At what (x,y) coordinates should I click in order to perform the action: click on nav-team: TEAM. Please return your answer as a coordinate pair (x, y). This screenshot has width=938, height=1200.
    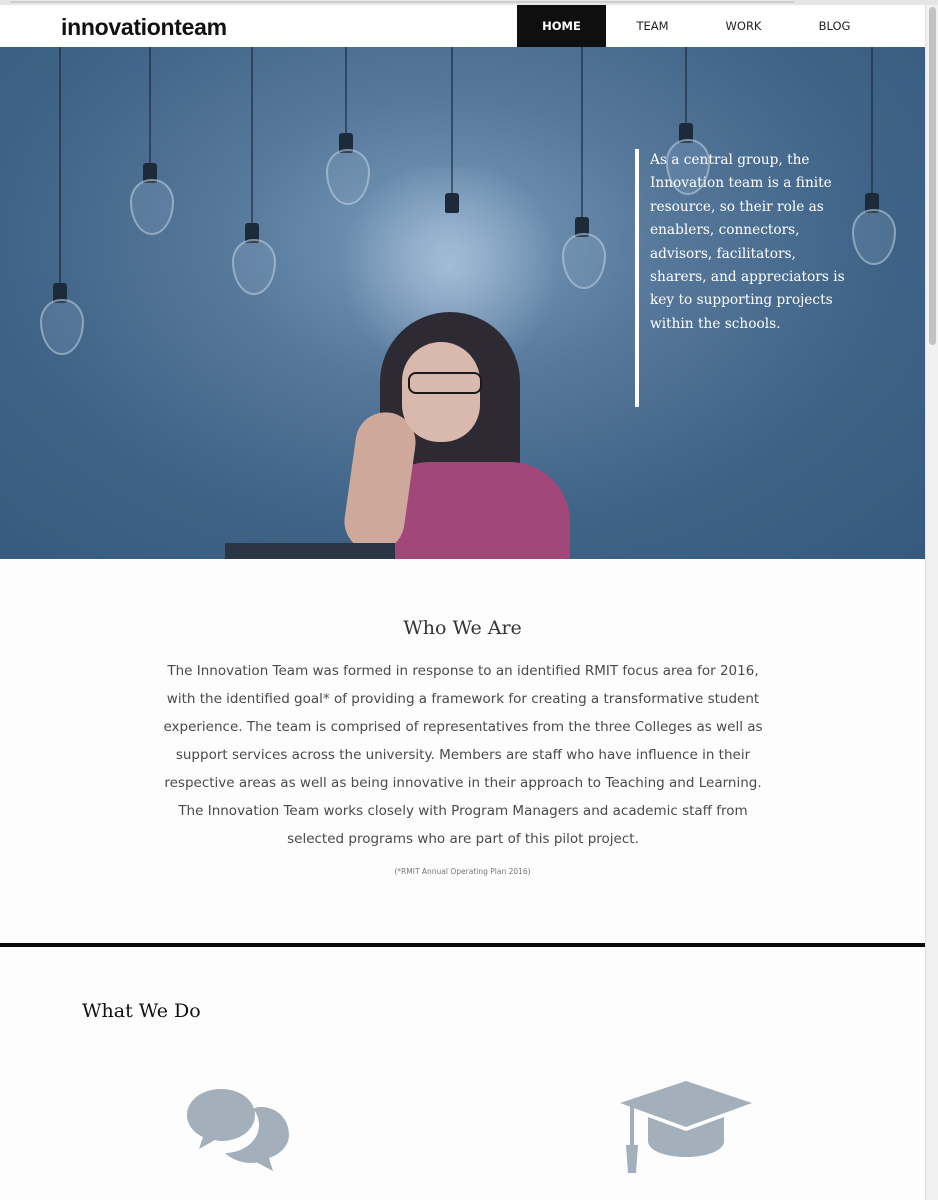
    Looking at the image, I should click on (652, 26).